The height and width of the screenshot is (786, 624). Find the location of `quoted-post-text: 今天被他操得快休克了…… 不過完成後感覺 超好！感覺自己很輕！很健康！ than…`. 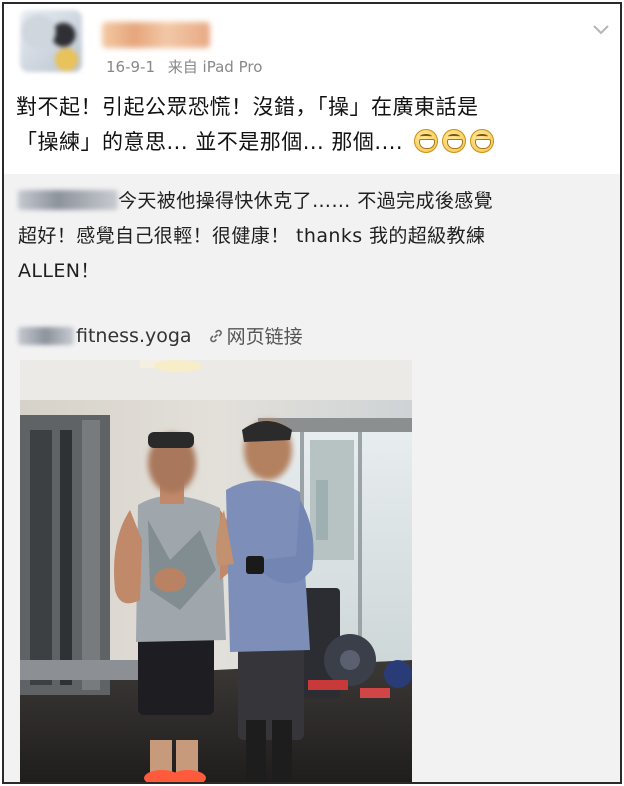

quoted-post-text: 今天被他操得快休克了…… 不過完成後感覺 超好！感覺自己很輕！很健康！ than… is located at coordinates (313, 236).